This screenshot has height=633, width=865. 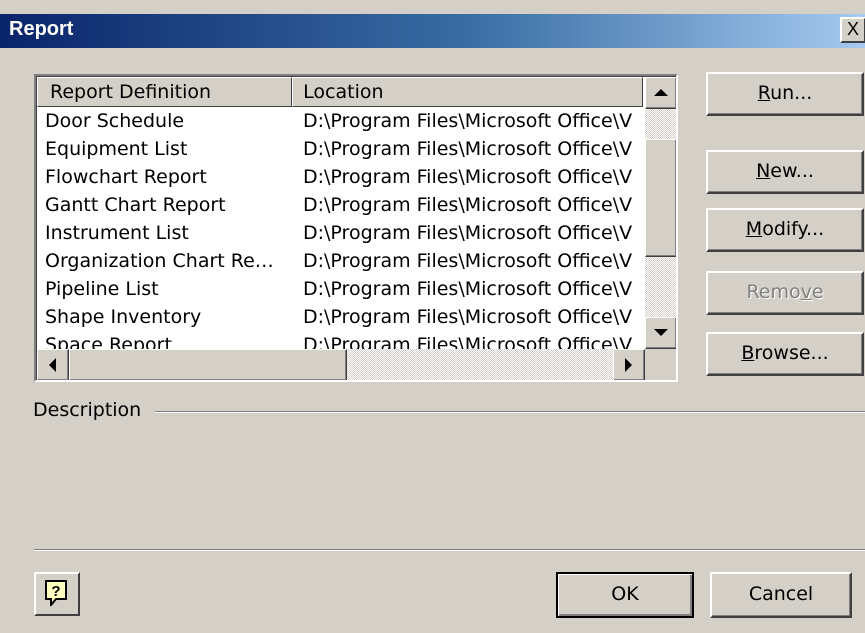 I want to click on help-question-icon: ?, so click(x=56, y=593).